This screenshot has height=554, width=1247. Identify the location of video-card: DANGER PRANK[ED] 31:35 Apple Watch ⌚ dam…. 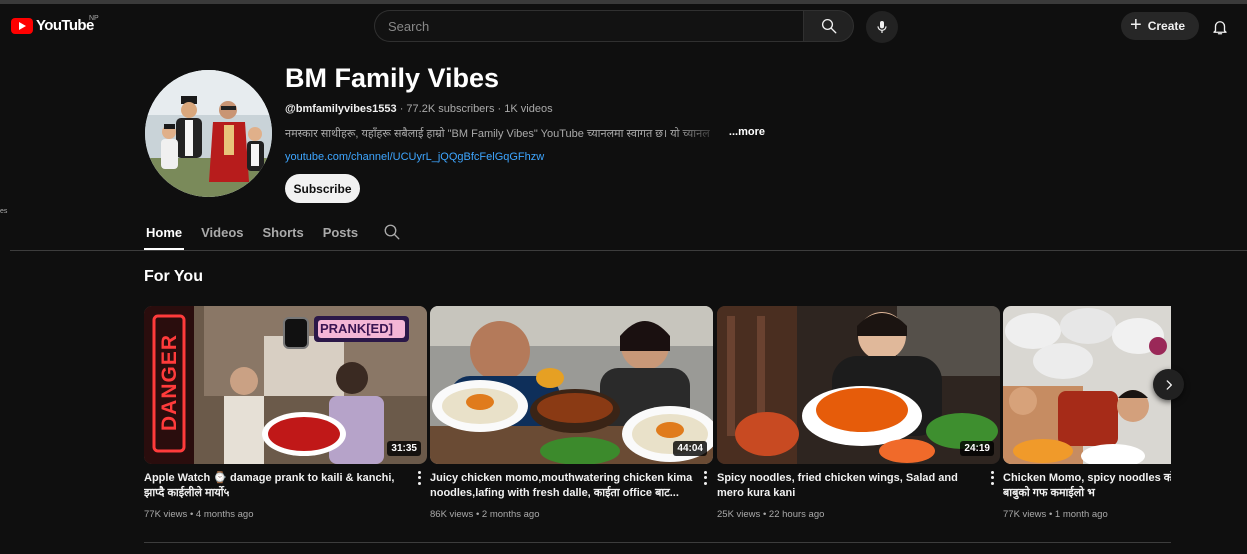
(285, 413).